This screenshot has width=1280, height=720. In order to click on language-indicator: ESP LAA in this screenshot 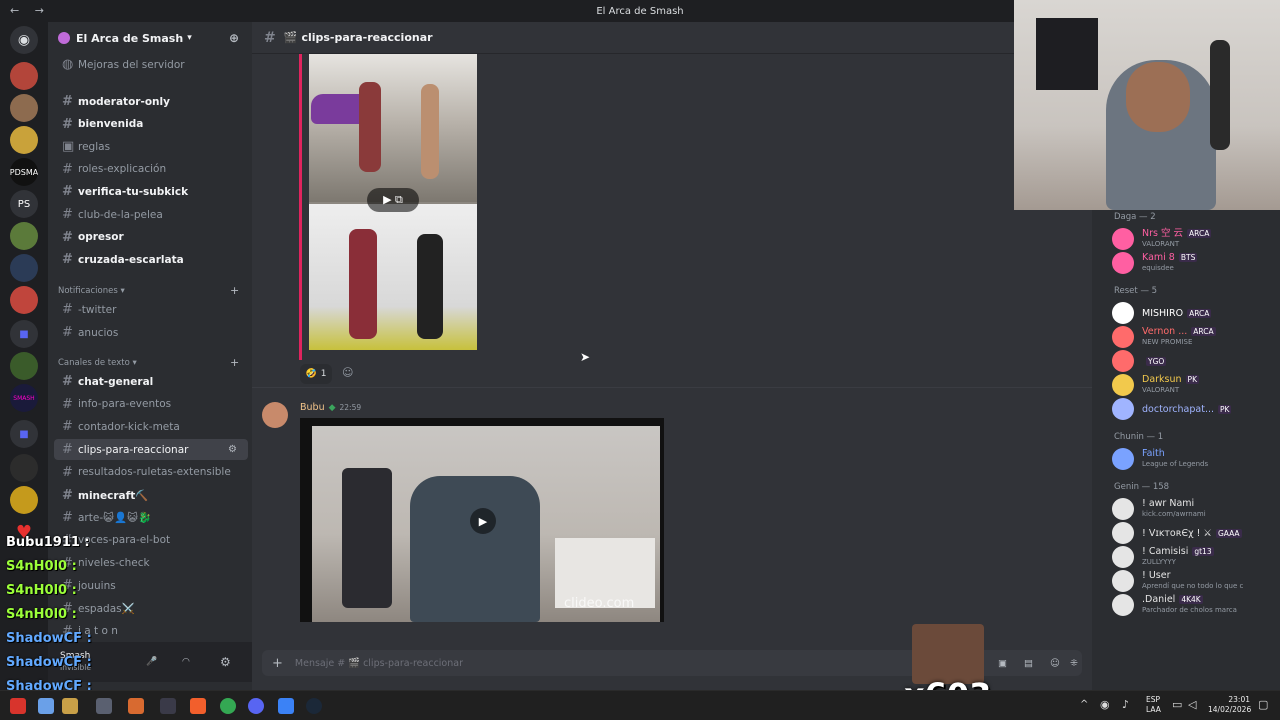, I will do `click(1153, 705)`.